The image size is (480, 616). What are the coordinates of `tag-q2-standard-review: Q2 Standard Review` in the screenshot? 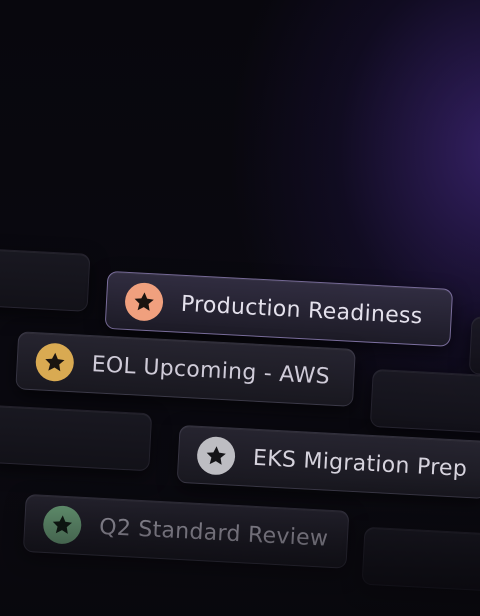 It's located at (186, 531).